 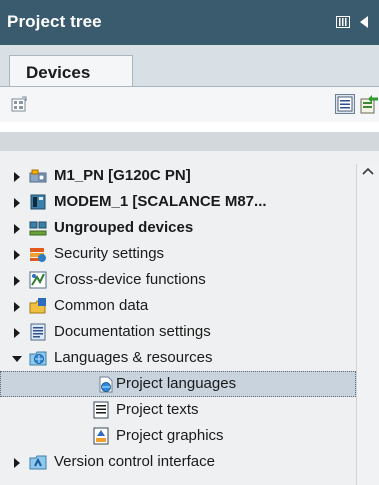 What do you see at coordinates (101, 410) in the screenshot?
I see `project-texts-icon` at bounding box center [101, 410].